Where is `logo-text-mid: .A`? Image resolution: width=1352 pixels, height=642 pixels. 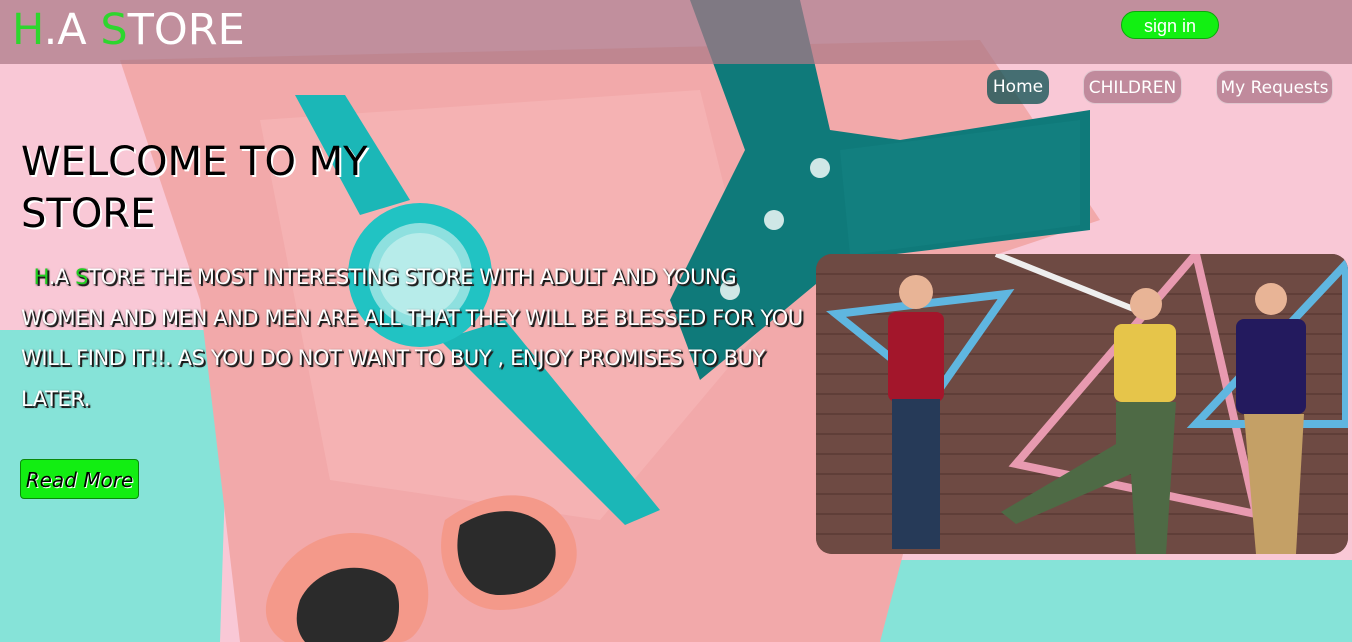
logo-text-mid: .A is located at coordinates (72, 30).